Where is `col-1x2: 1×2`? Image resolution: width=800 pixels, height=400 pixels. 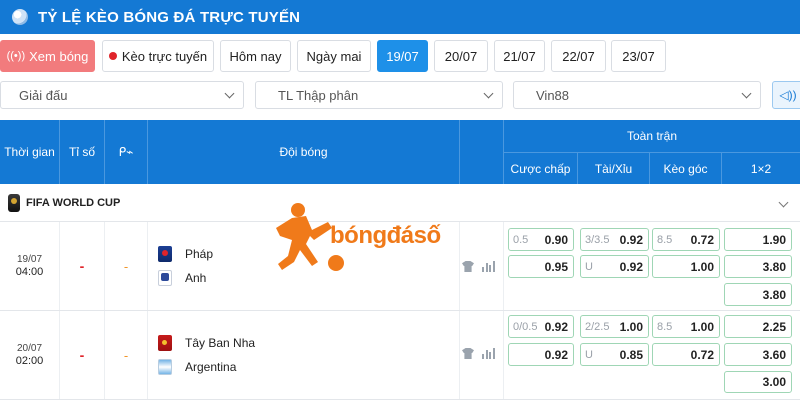 col-1x2: 1×2 is located at coordinates (761, 168).